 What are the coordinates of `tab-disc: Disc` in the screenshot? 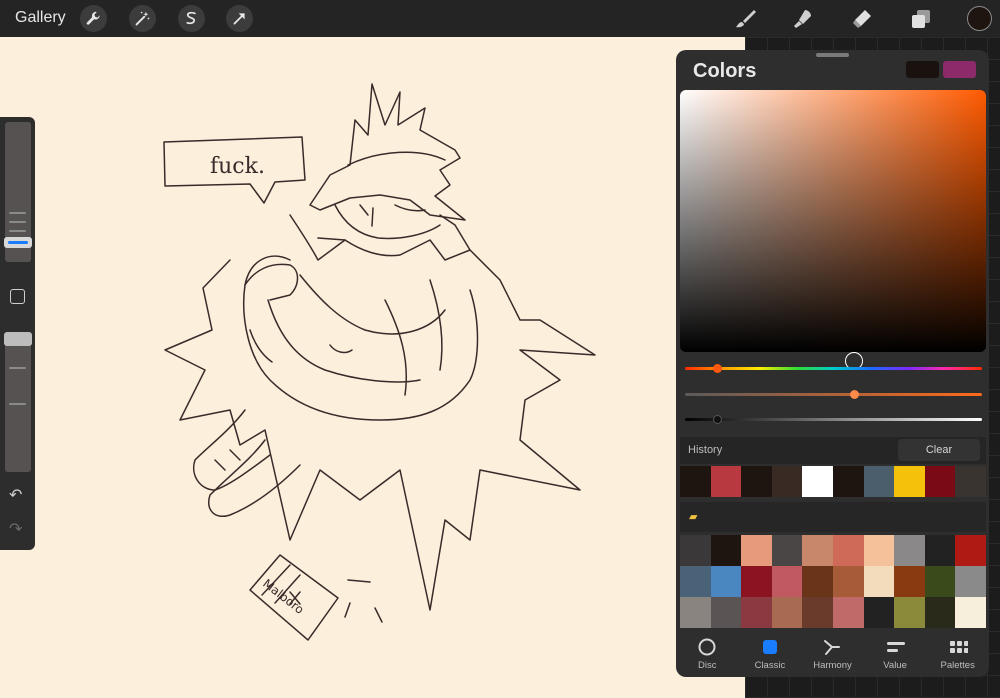 It's located at (707, 655).